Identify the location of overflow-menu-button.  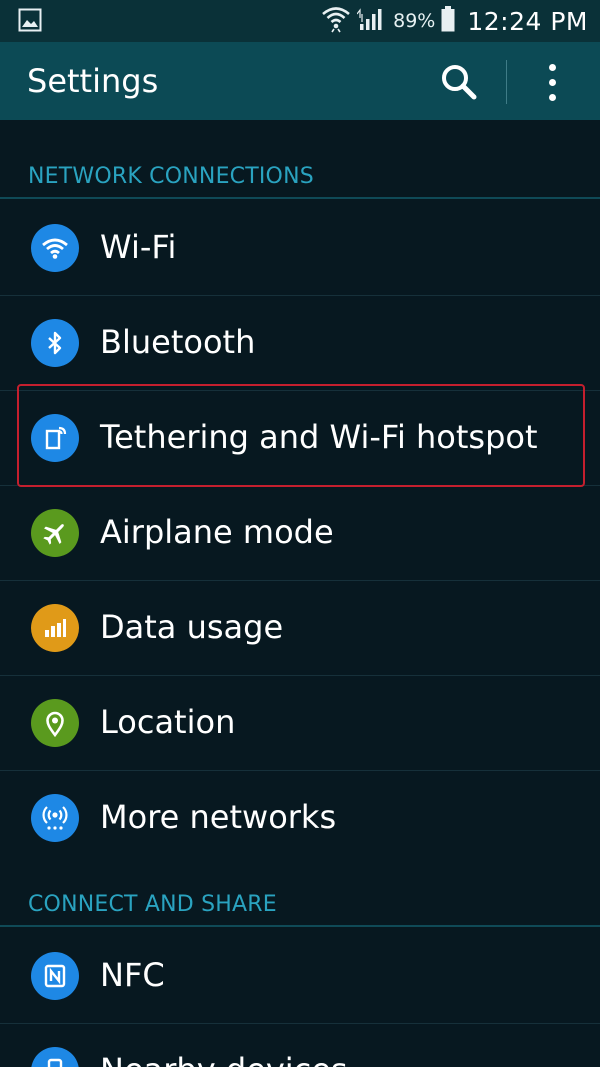
(553, 82).